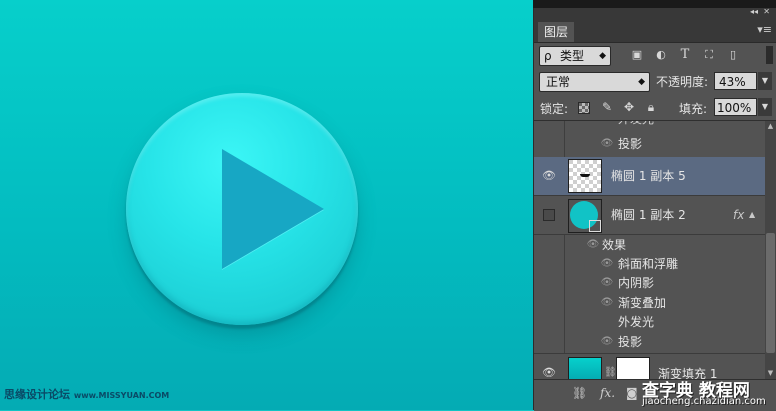  What do you see at coordinates (661, 55) in the screenshot?
I see `adjustment-filter-icon: ◐` at bounding box center [661, 55].